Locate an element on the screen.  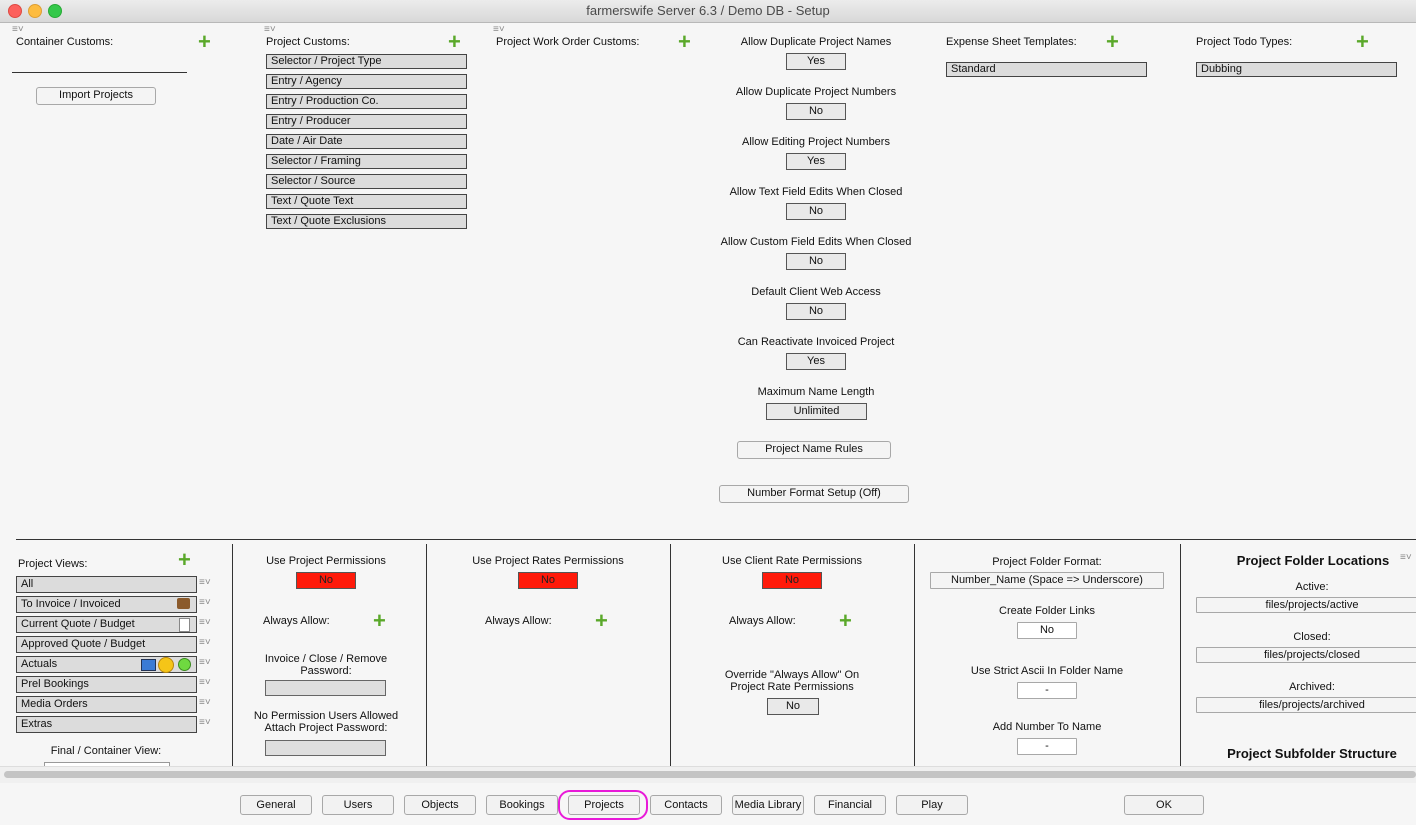
override-always-allow-toggle: No is located at coordinates (793, 706).